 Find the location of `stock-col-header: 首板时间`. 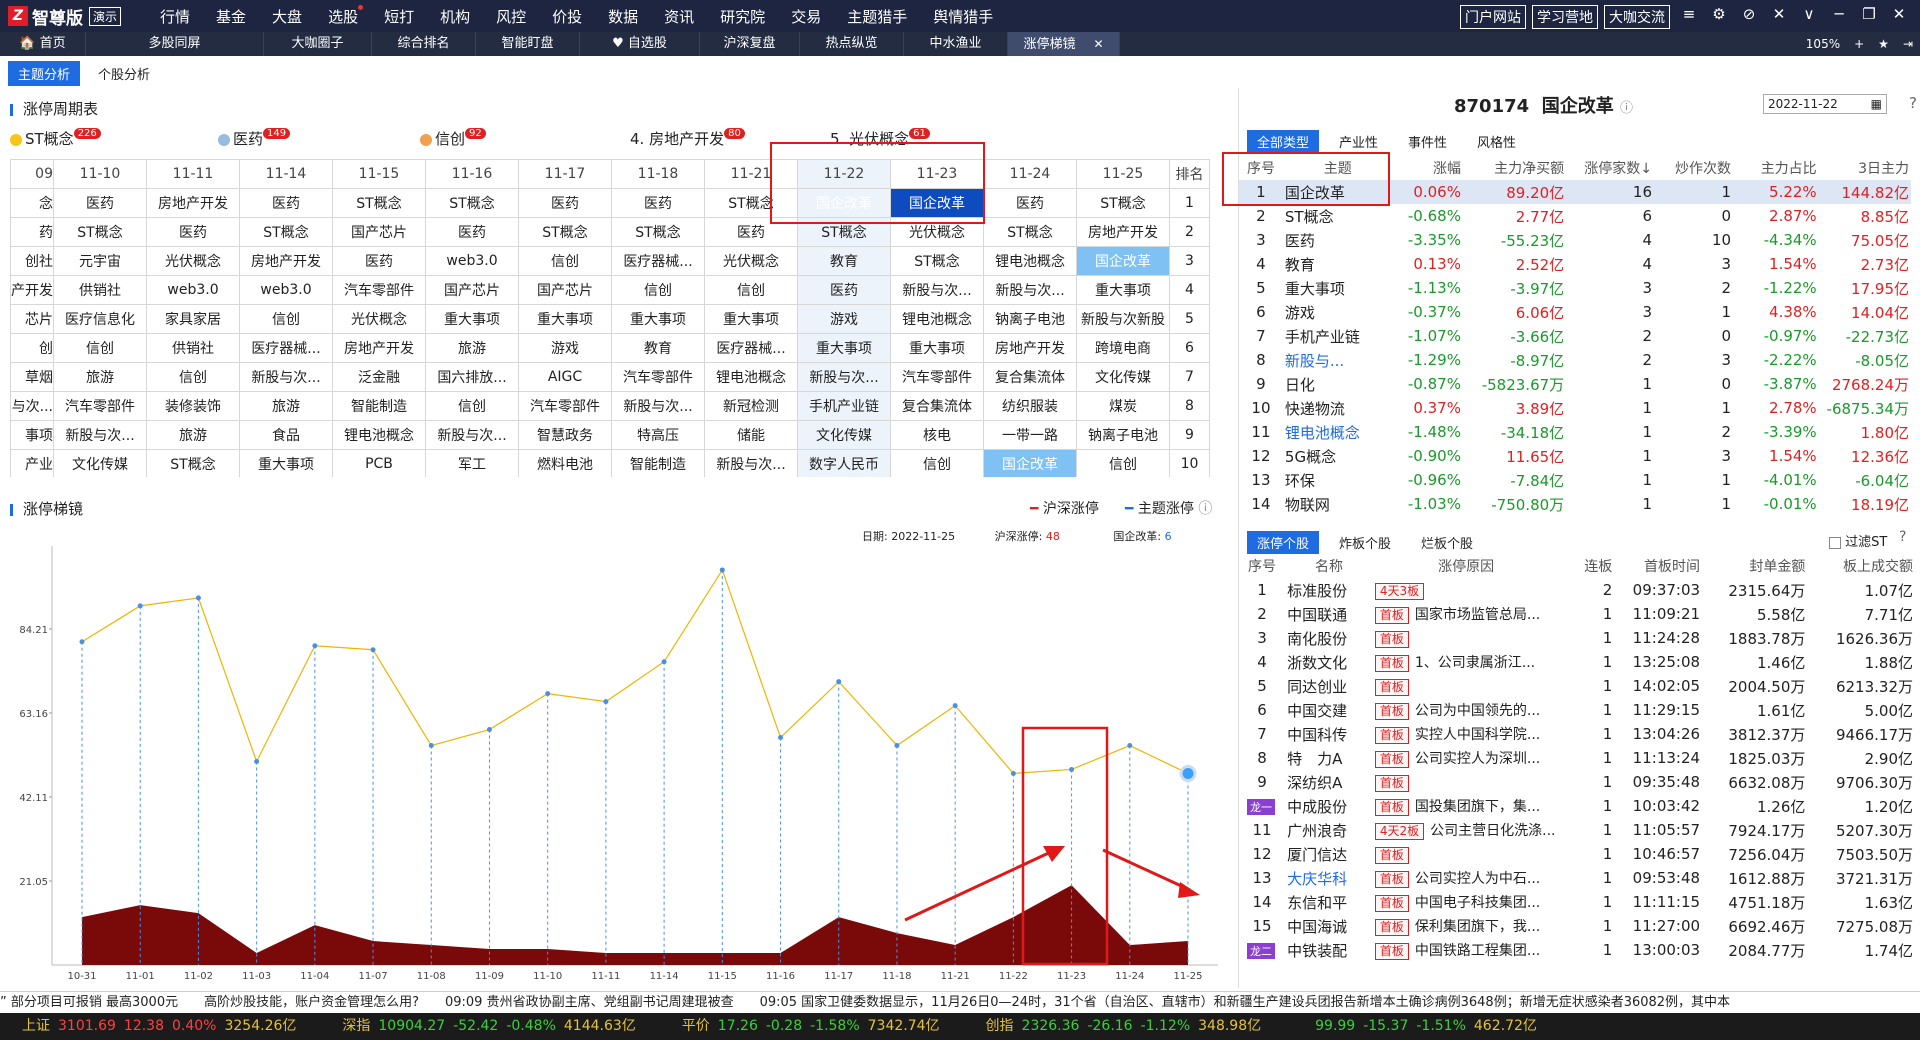

stock-col-header: 首板时间 is located at coordinates (1658, 566).